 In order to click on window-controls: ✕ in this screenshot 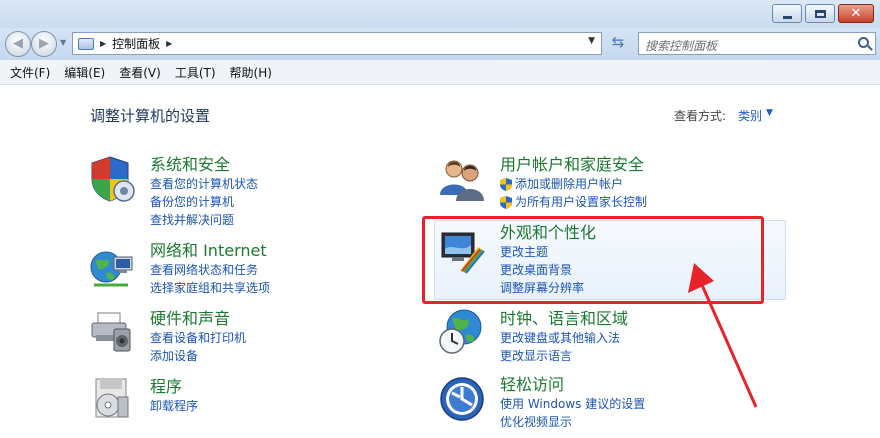, I will do `click(821, 13)`.